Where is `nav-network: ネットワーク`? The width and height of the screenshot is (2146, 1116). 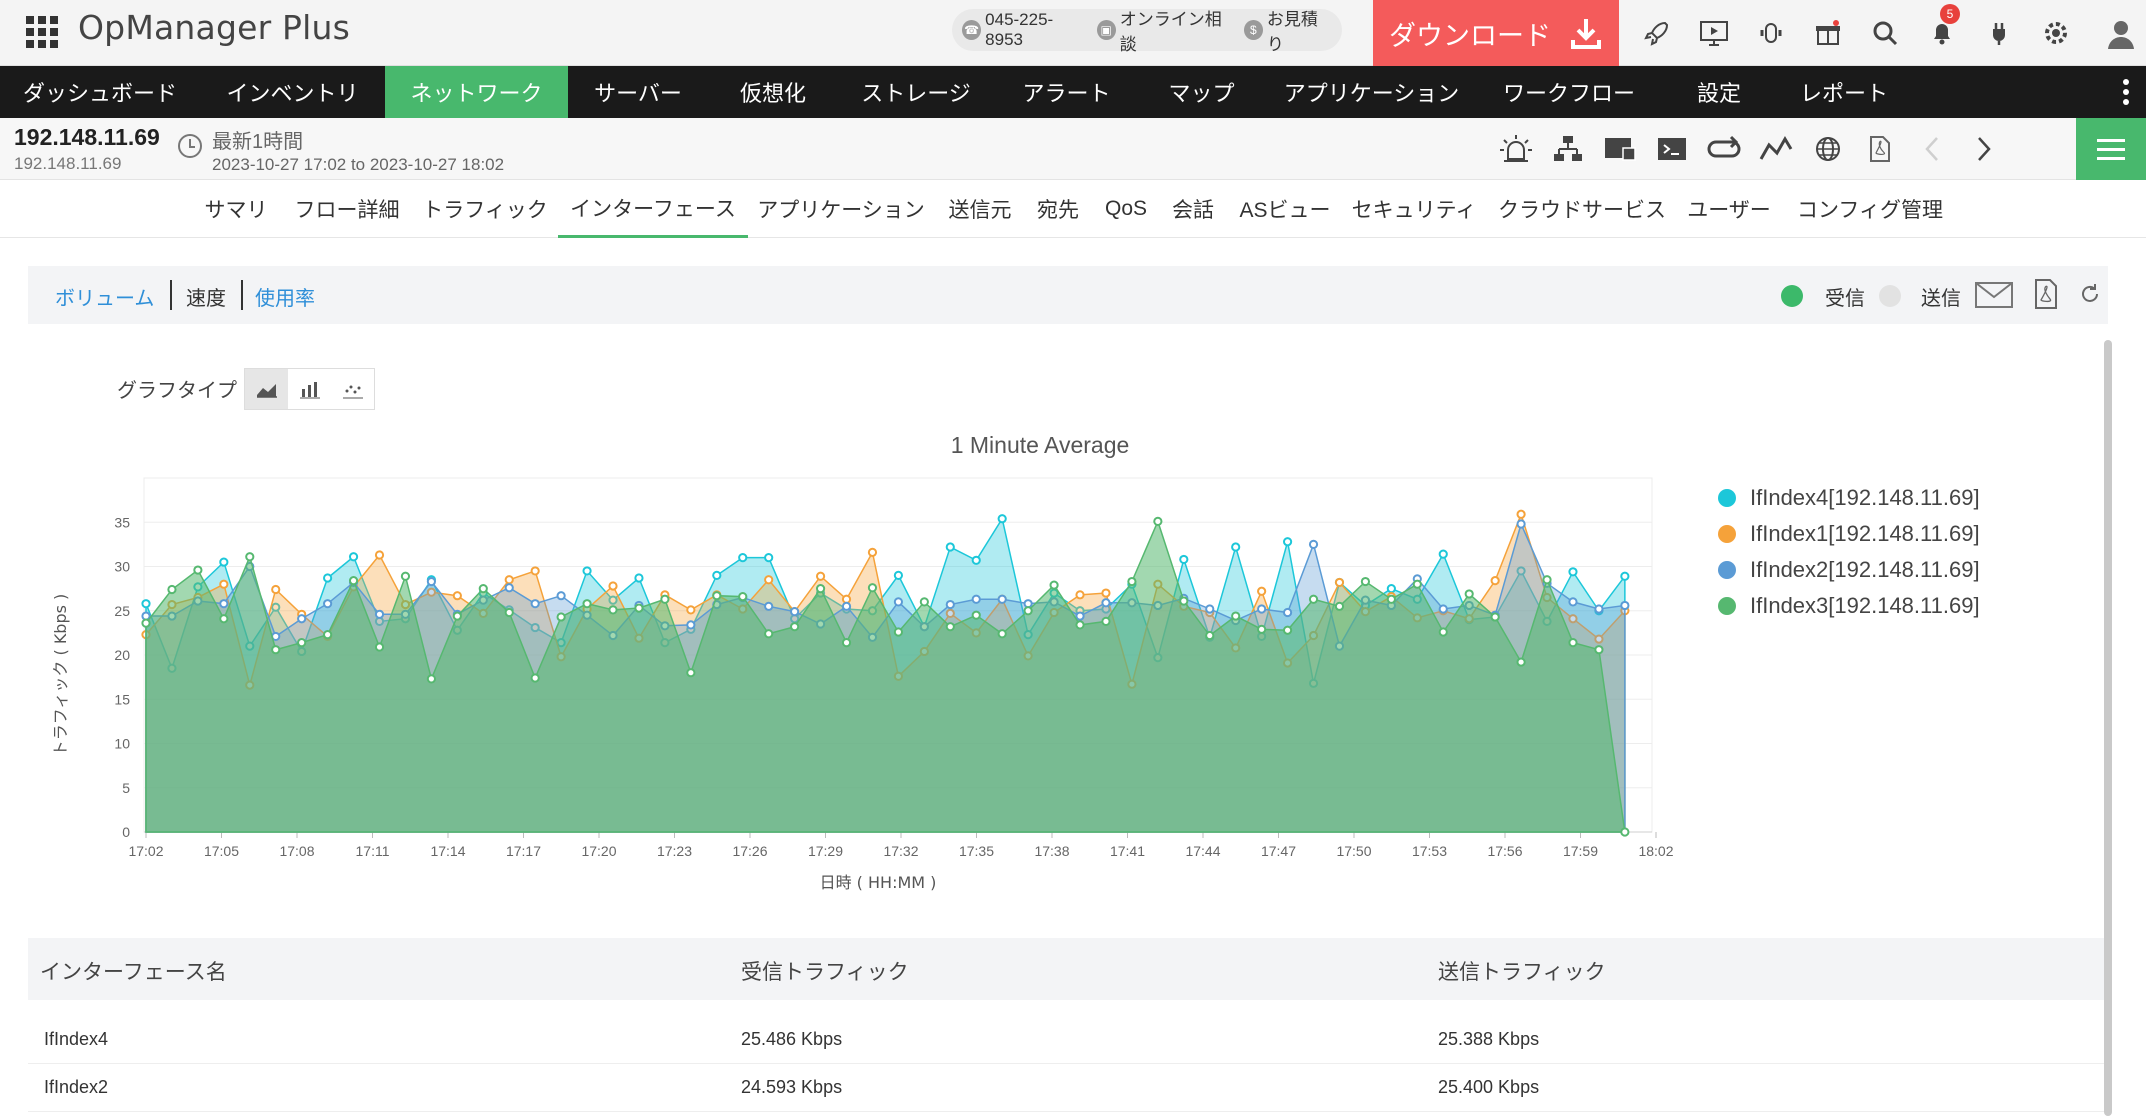
nav-network: ネットワーク is located at coordinates (476, 92).